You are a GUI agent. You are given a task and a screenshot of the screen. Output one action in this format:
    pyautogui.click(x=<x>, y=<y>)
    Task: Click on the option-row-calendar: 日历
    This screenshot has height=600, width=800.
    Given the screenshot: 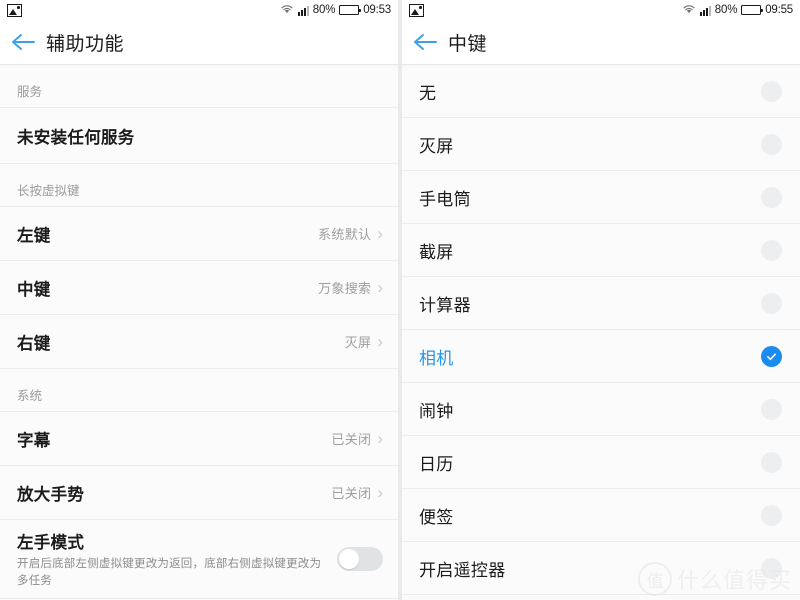 What is the action you would take?
    pyautogui.click(x=601, y=462)
    